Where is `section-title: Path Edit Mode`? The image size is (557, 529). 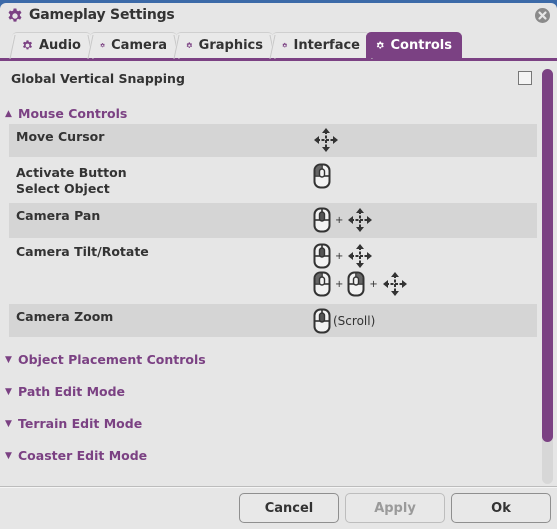 section-title: Path Edit Mode is located at coordinates (72, 391).